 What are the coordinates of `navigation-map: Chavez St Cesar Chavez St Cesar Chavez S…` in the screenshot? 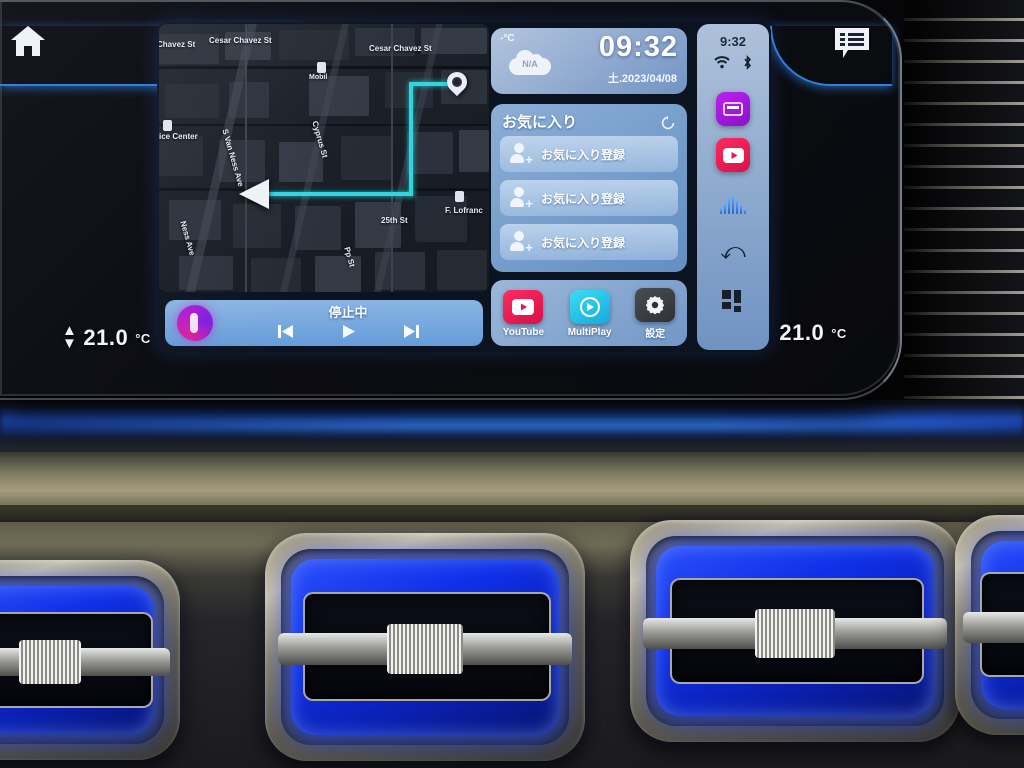 It's located at (324, 158).